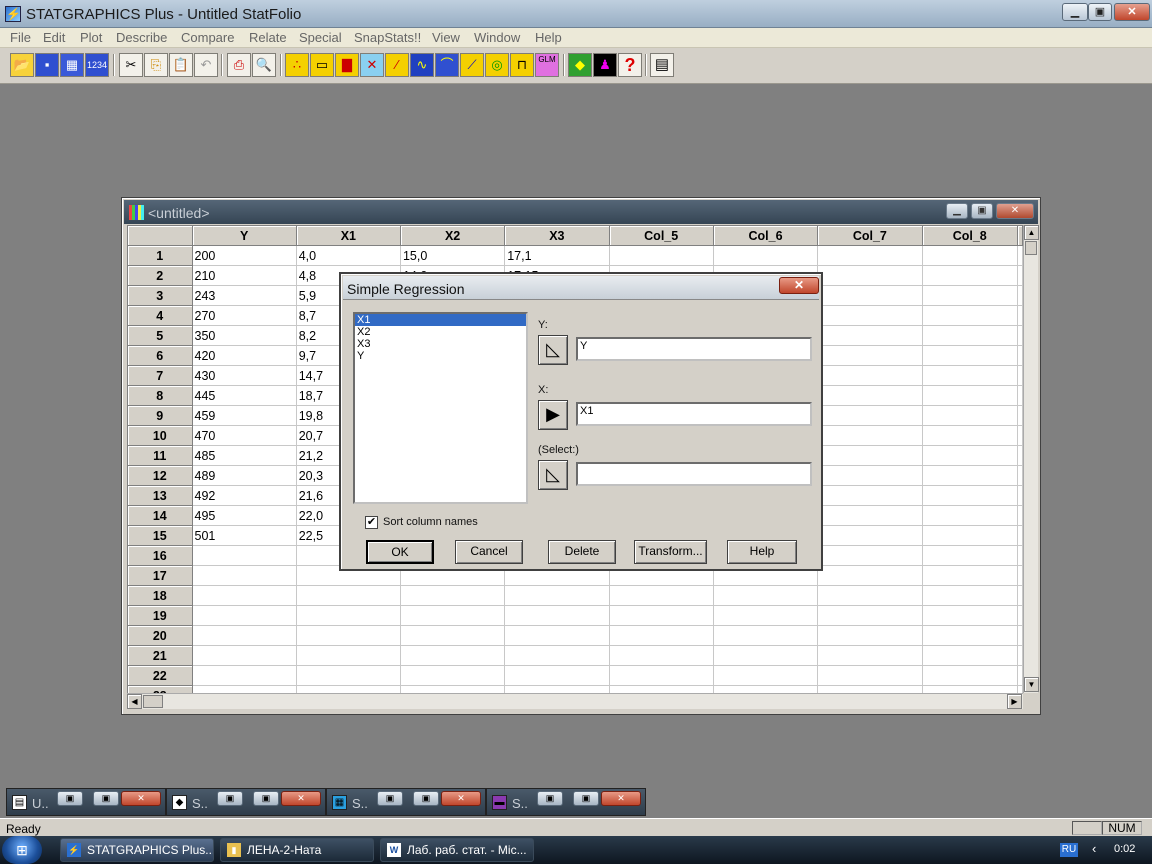  I want to click on vertical-scrollbar: ▲ ▼, so click(1031, 459).